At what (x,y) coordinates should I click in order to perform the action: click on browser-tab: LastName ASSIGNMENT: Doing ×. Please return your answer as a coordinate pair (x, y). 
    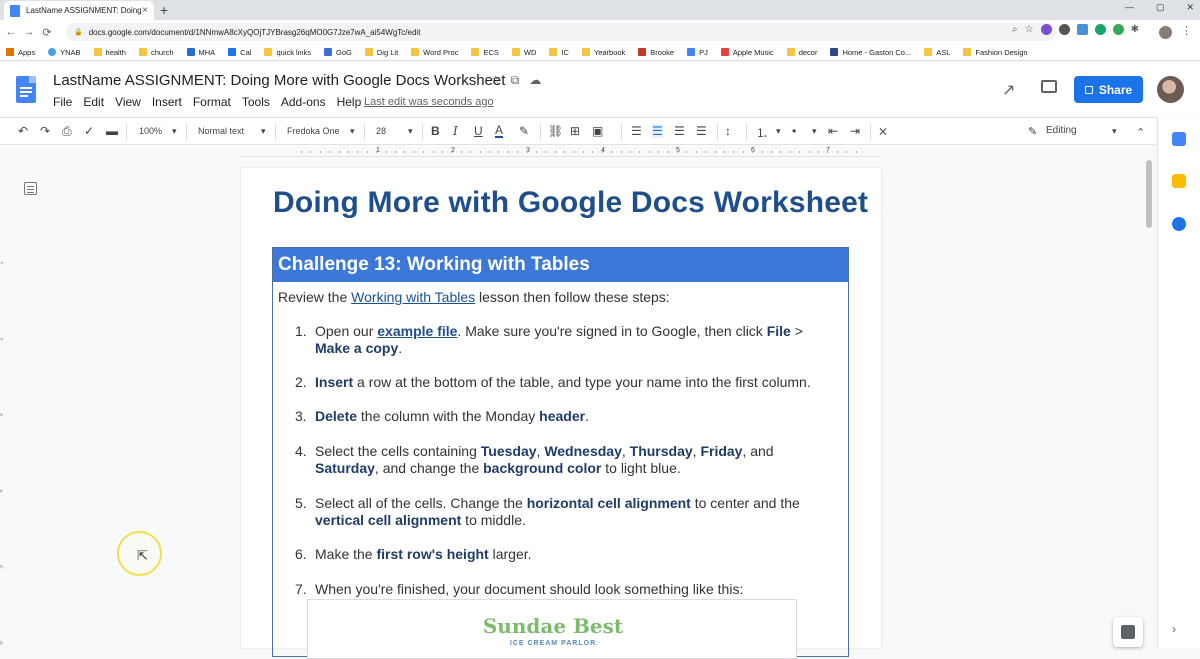
    Looking at the image, I should click on (79, 10).